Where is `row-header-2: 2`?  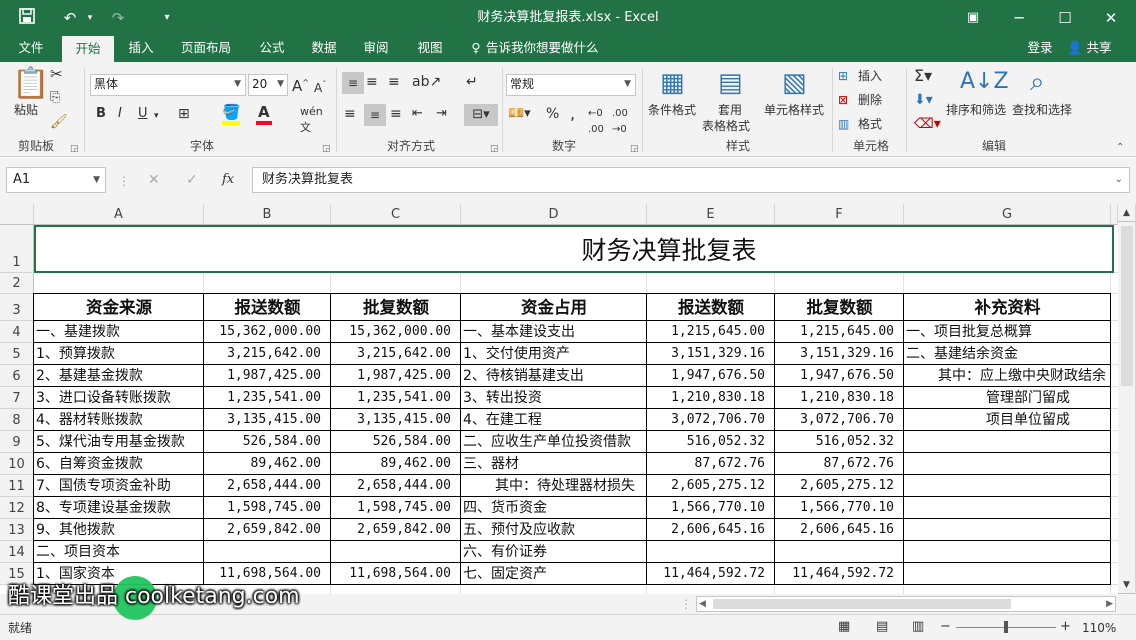
row-header-2: 2 is located at coordinates (17, 283).